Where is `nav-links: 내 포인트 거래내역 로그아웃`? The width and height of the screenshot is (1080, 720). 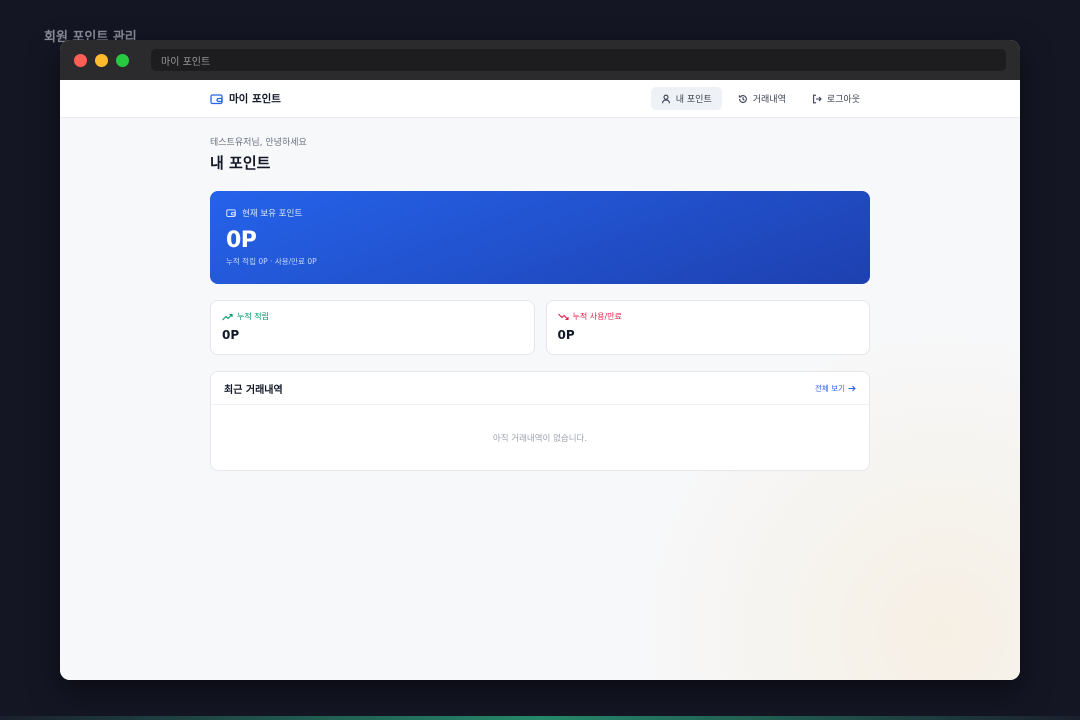
nav-links: 내 포인트 거래내역 로그아웃 is located at coordinates (760, 98).